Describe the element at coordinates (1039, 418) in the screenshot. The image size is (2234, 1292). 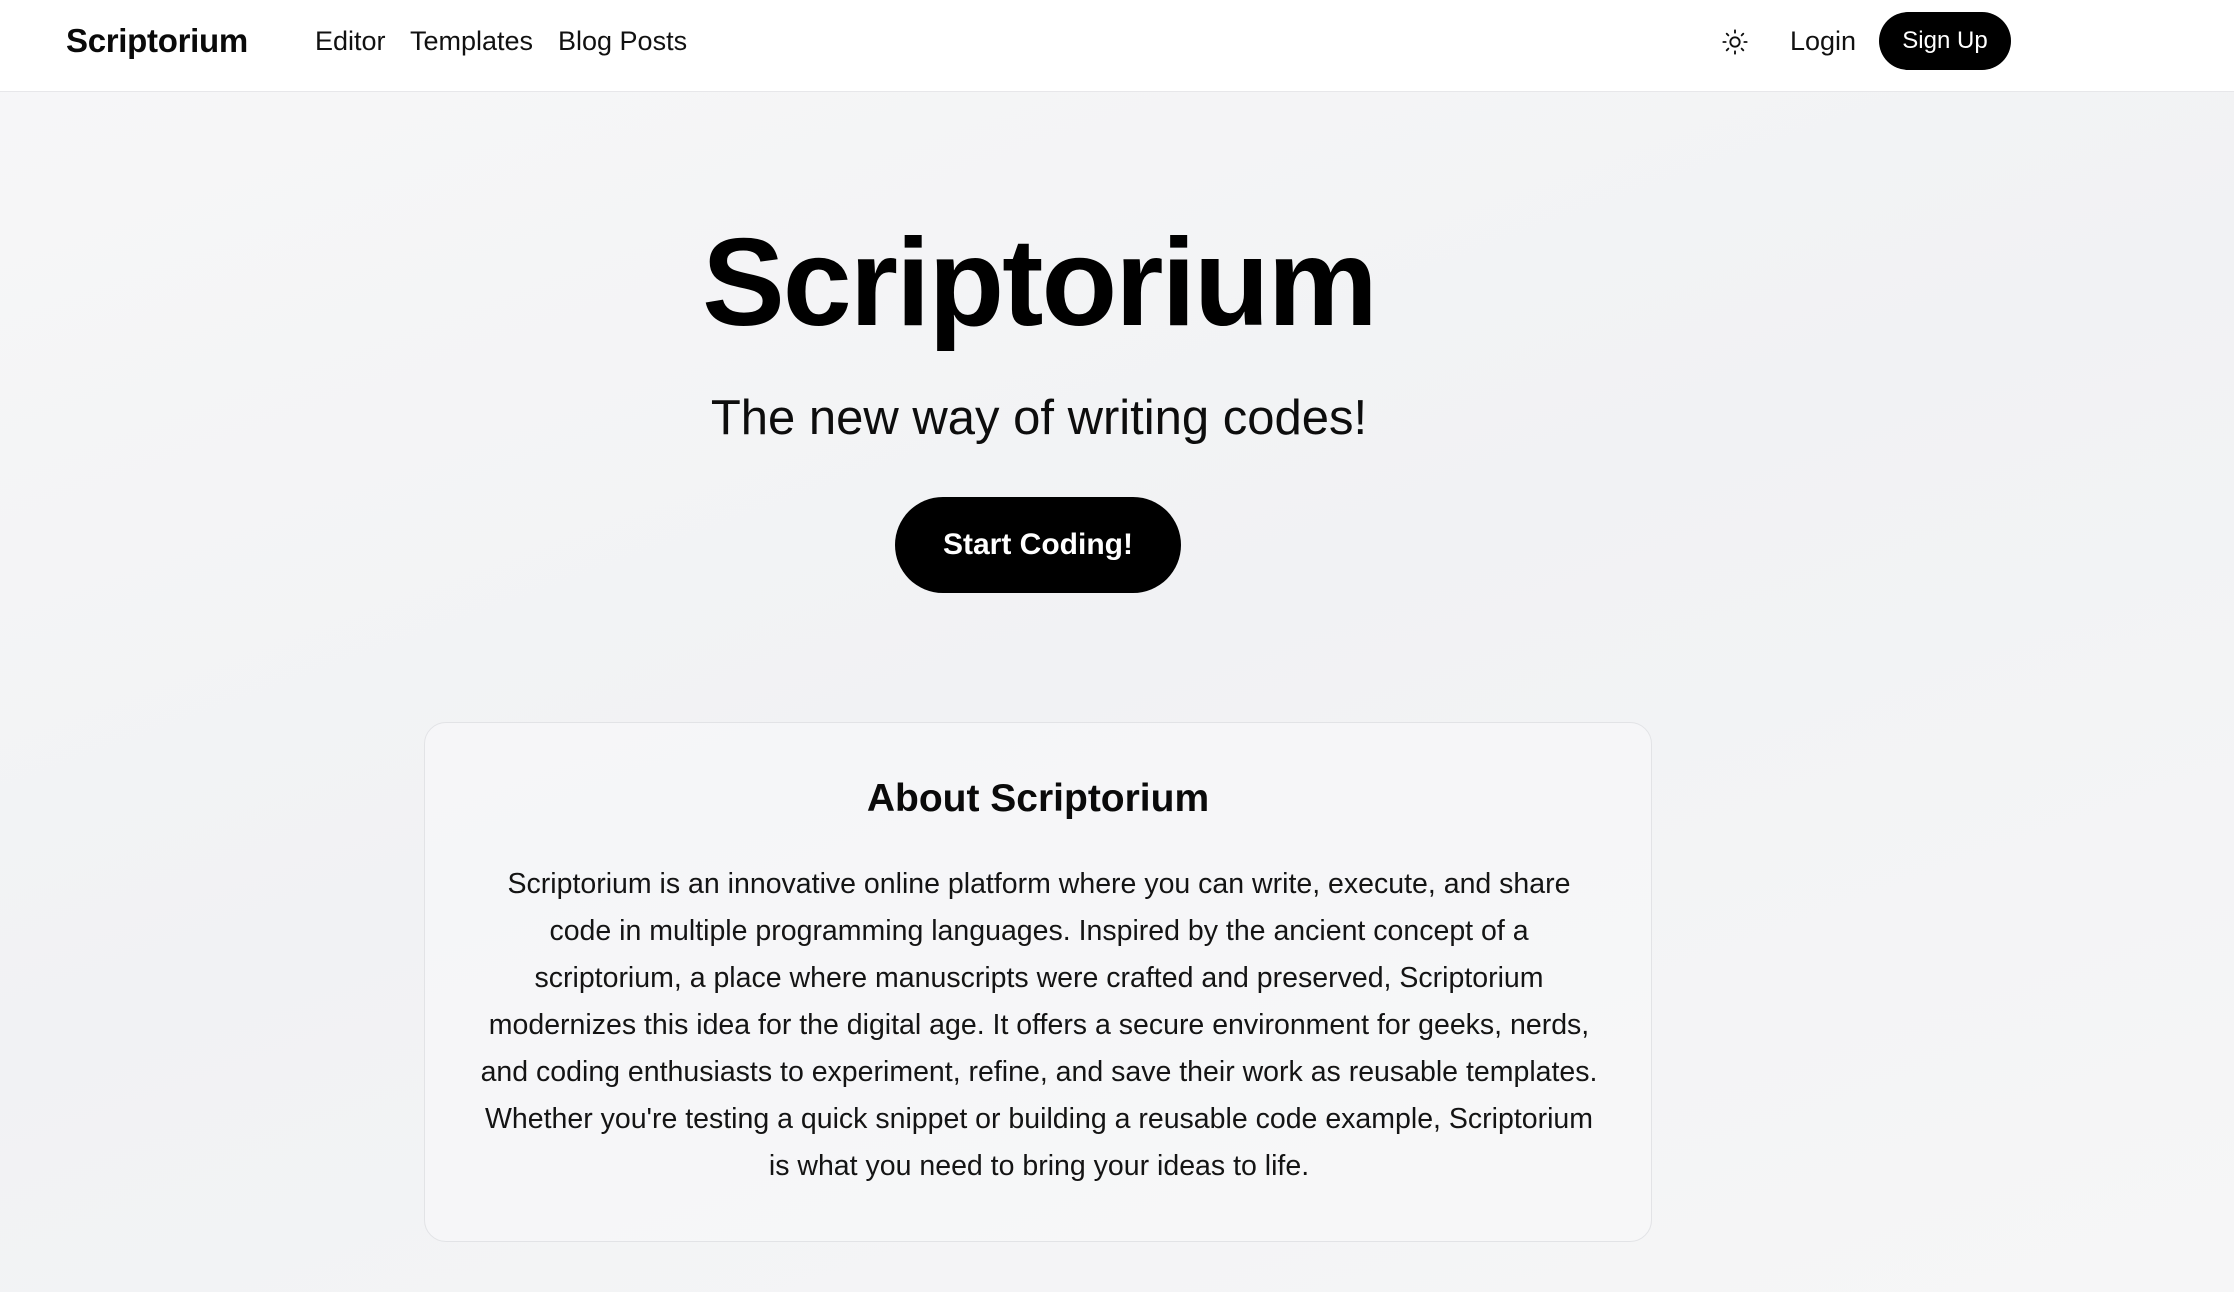
I see `hero-subtitle: The new way of writing codes!` at that location.